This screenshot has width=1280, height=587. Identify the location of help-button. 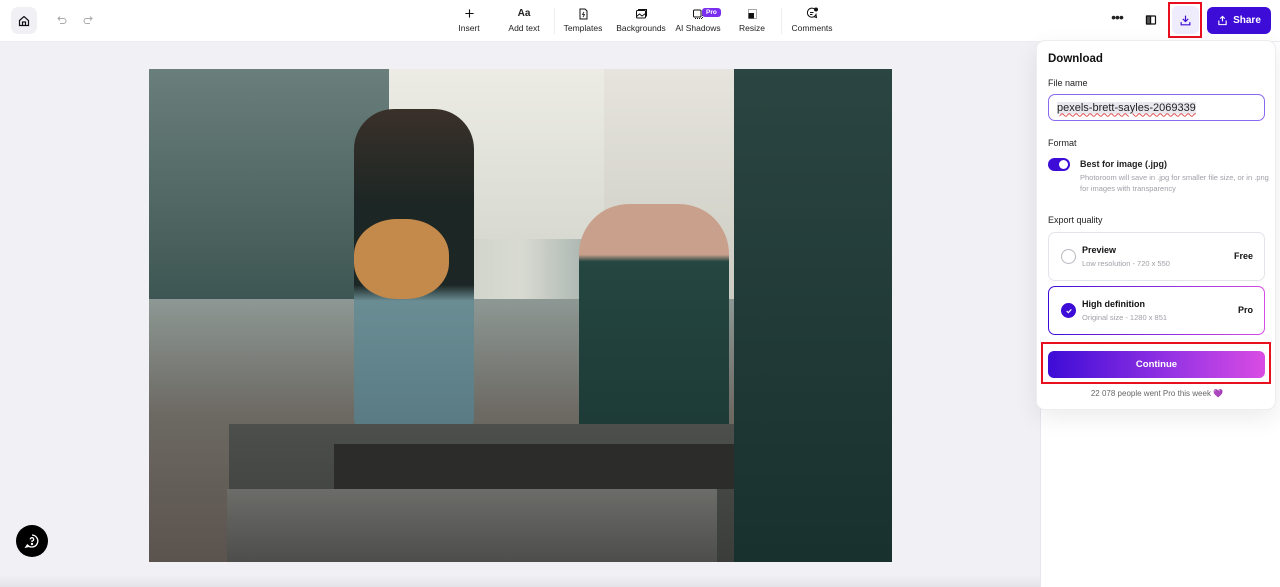
(32, 541).